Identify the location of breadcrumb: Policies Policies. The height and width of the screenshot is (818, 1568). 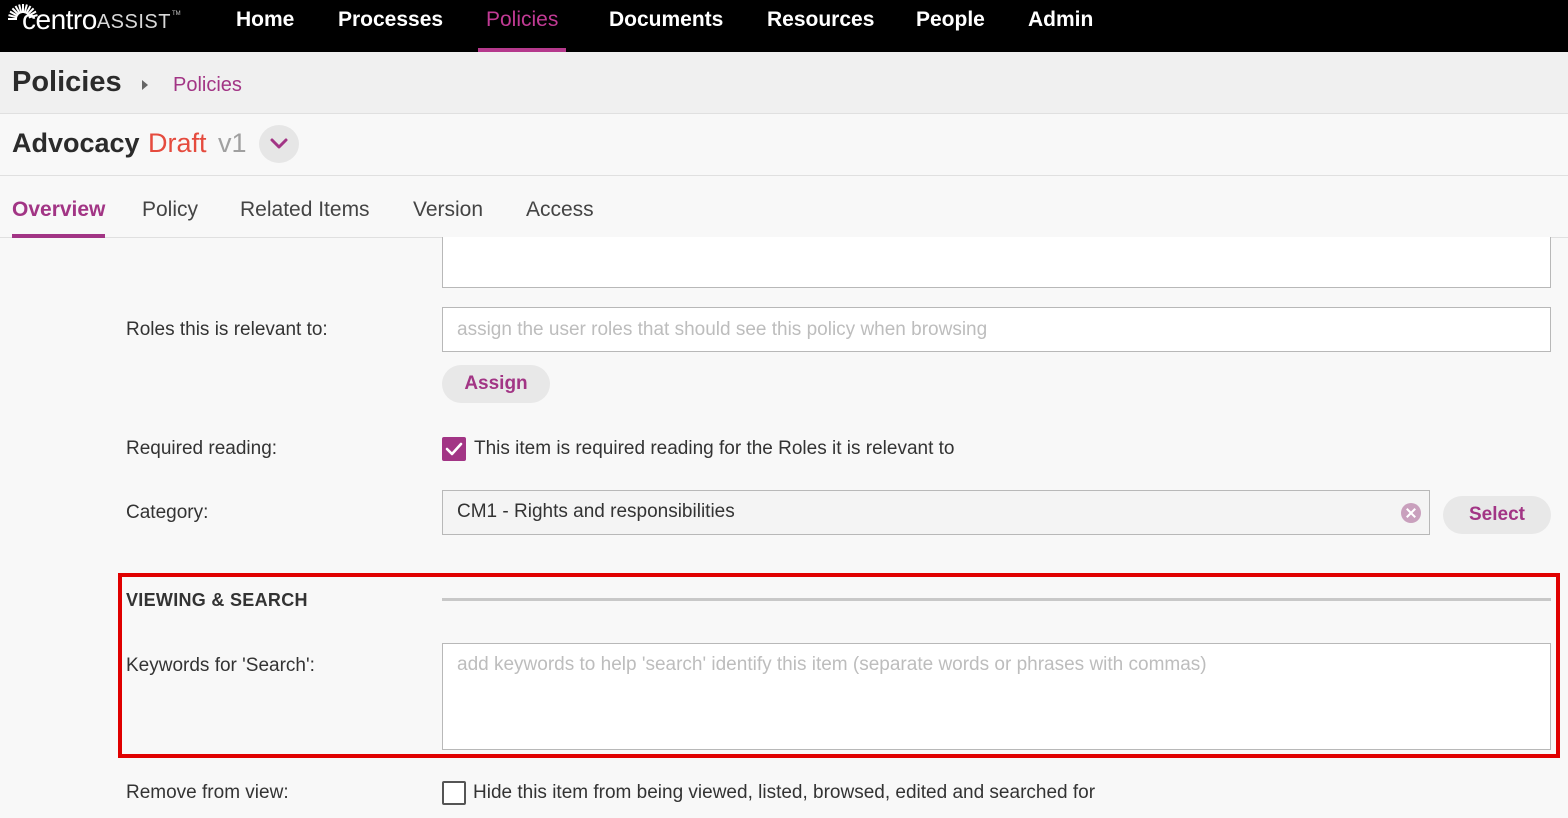
(784, 83).